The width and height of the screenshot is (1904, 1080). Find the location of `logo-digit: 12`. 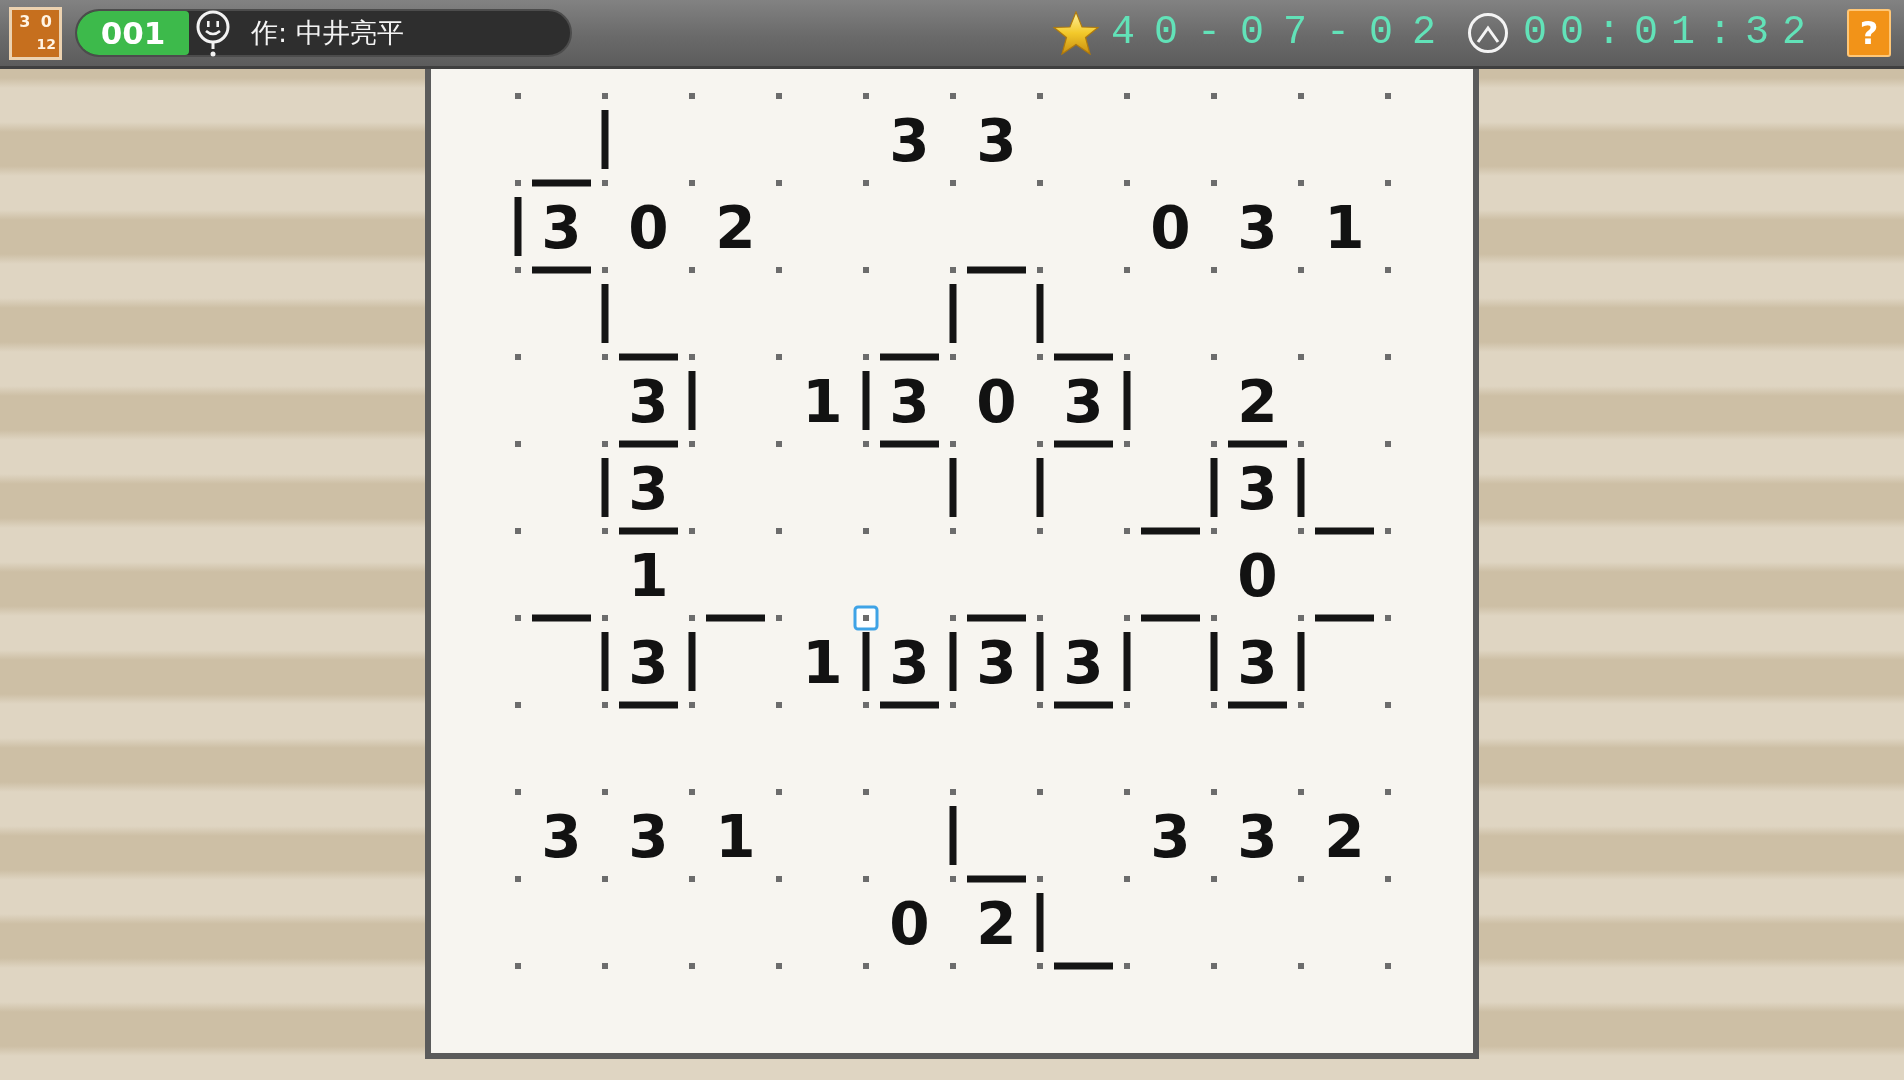

logo-digit: 12 is located at coordinates (46, 44).